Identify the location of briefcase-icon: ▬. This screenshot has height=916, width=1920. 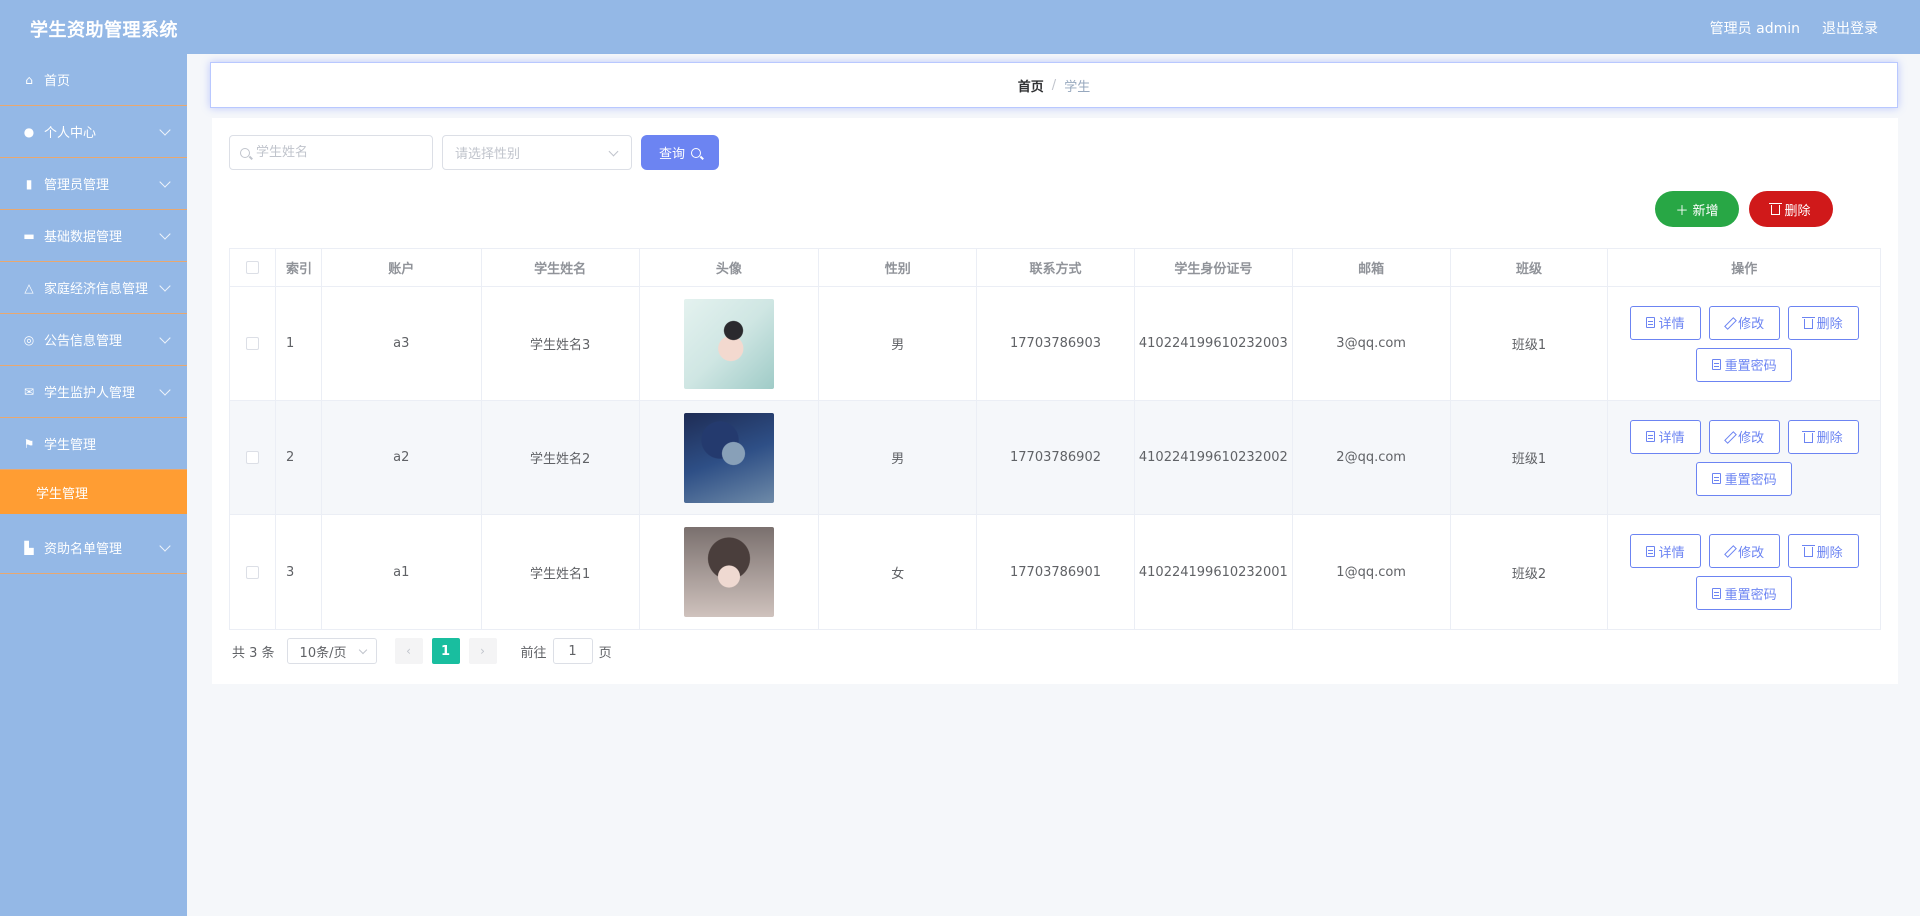
(29, 235).